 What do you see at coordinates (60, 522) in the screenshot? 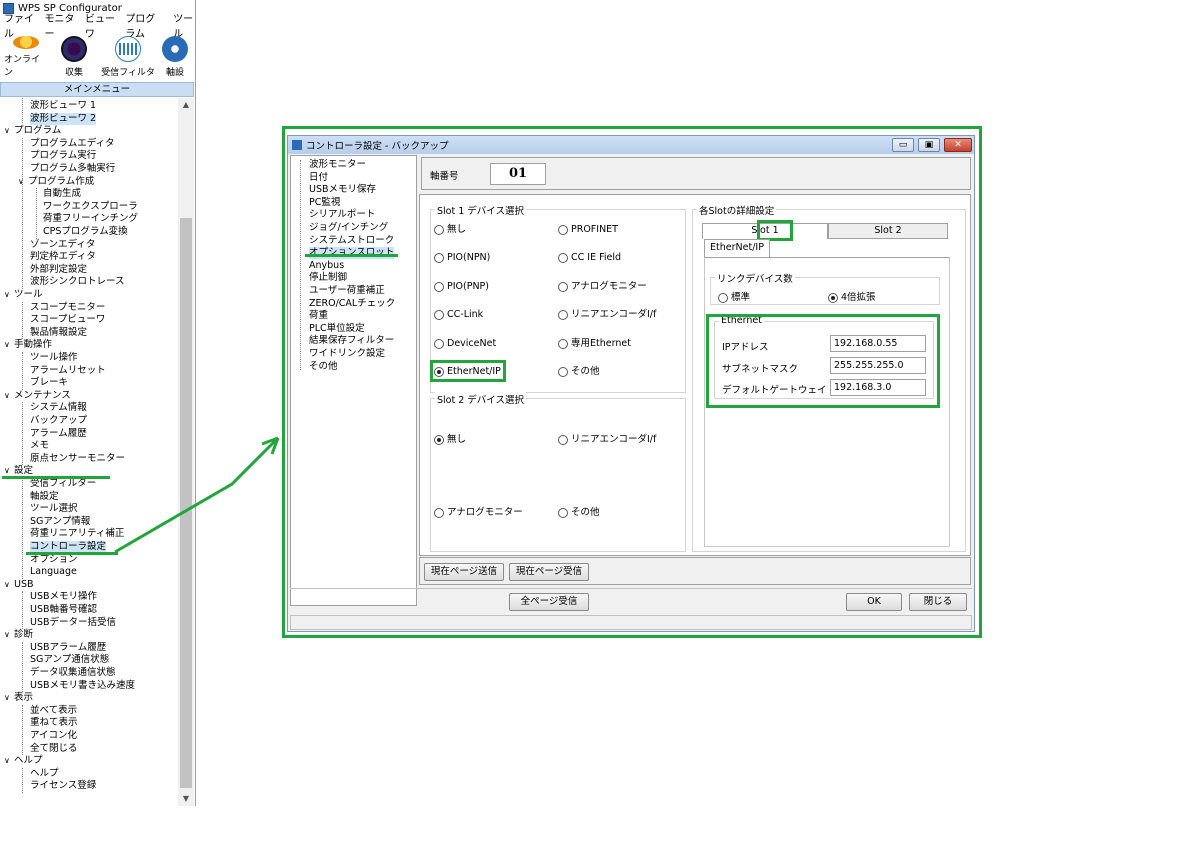
I see `tree-item: SGアンプ情報` at bounding box center [60, 522].